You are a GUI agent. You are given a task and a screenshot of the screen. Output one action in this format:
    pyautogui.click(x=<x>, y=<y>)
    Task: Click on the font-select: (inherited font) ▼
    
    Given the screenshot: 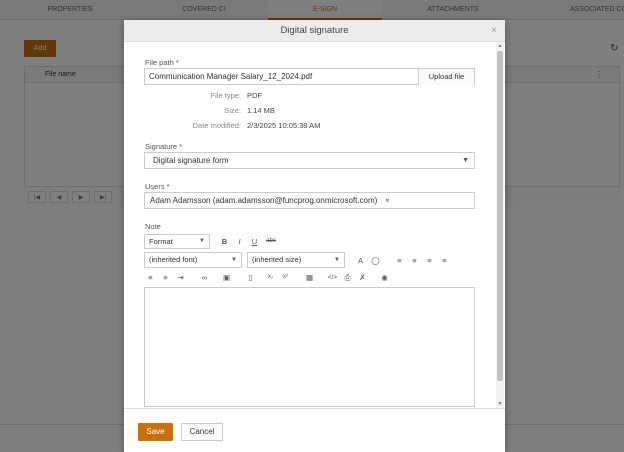 What is the action you would take?
    pyautogui.click(x=193, y=260)
    